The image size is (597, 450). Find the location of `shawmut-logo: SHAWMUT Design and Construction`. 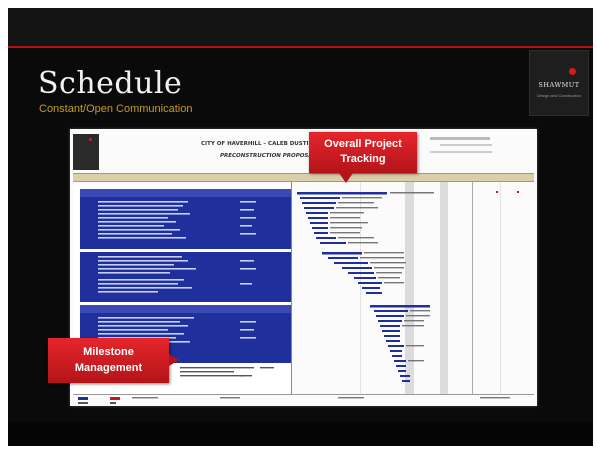

shawmut-logo: SHAWMUT Design and Construction is located at coordinates (559, 83).